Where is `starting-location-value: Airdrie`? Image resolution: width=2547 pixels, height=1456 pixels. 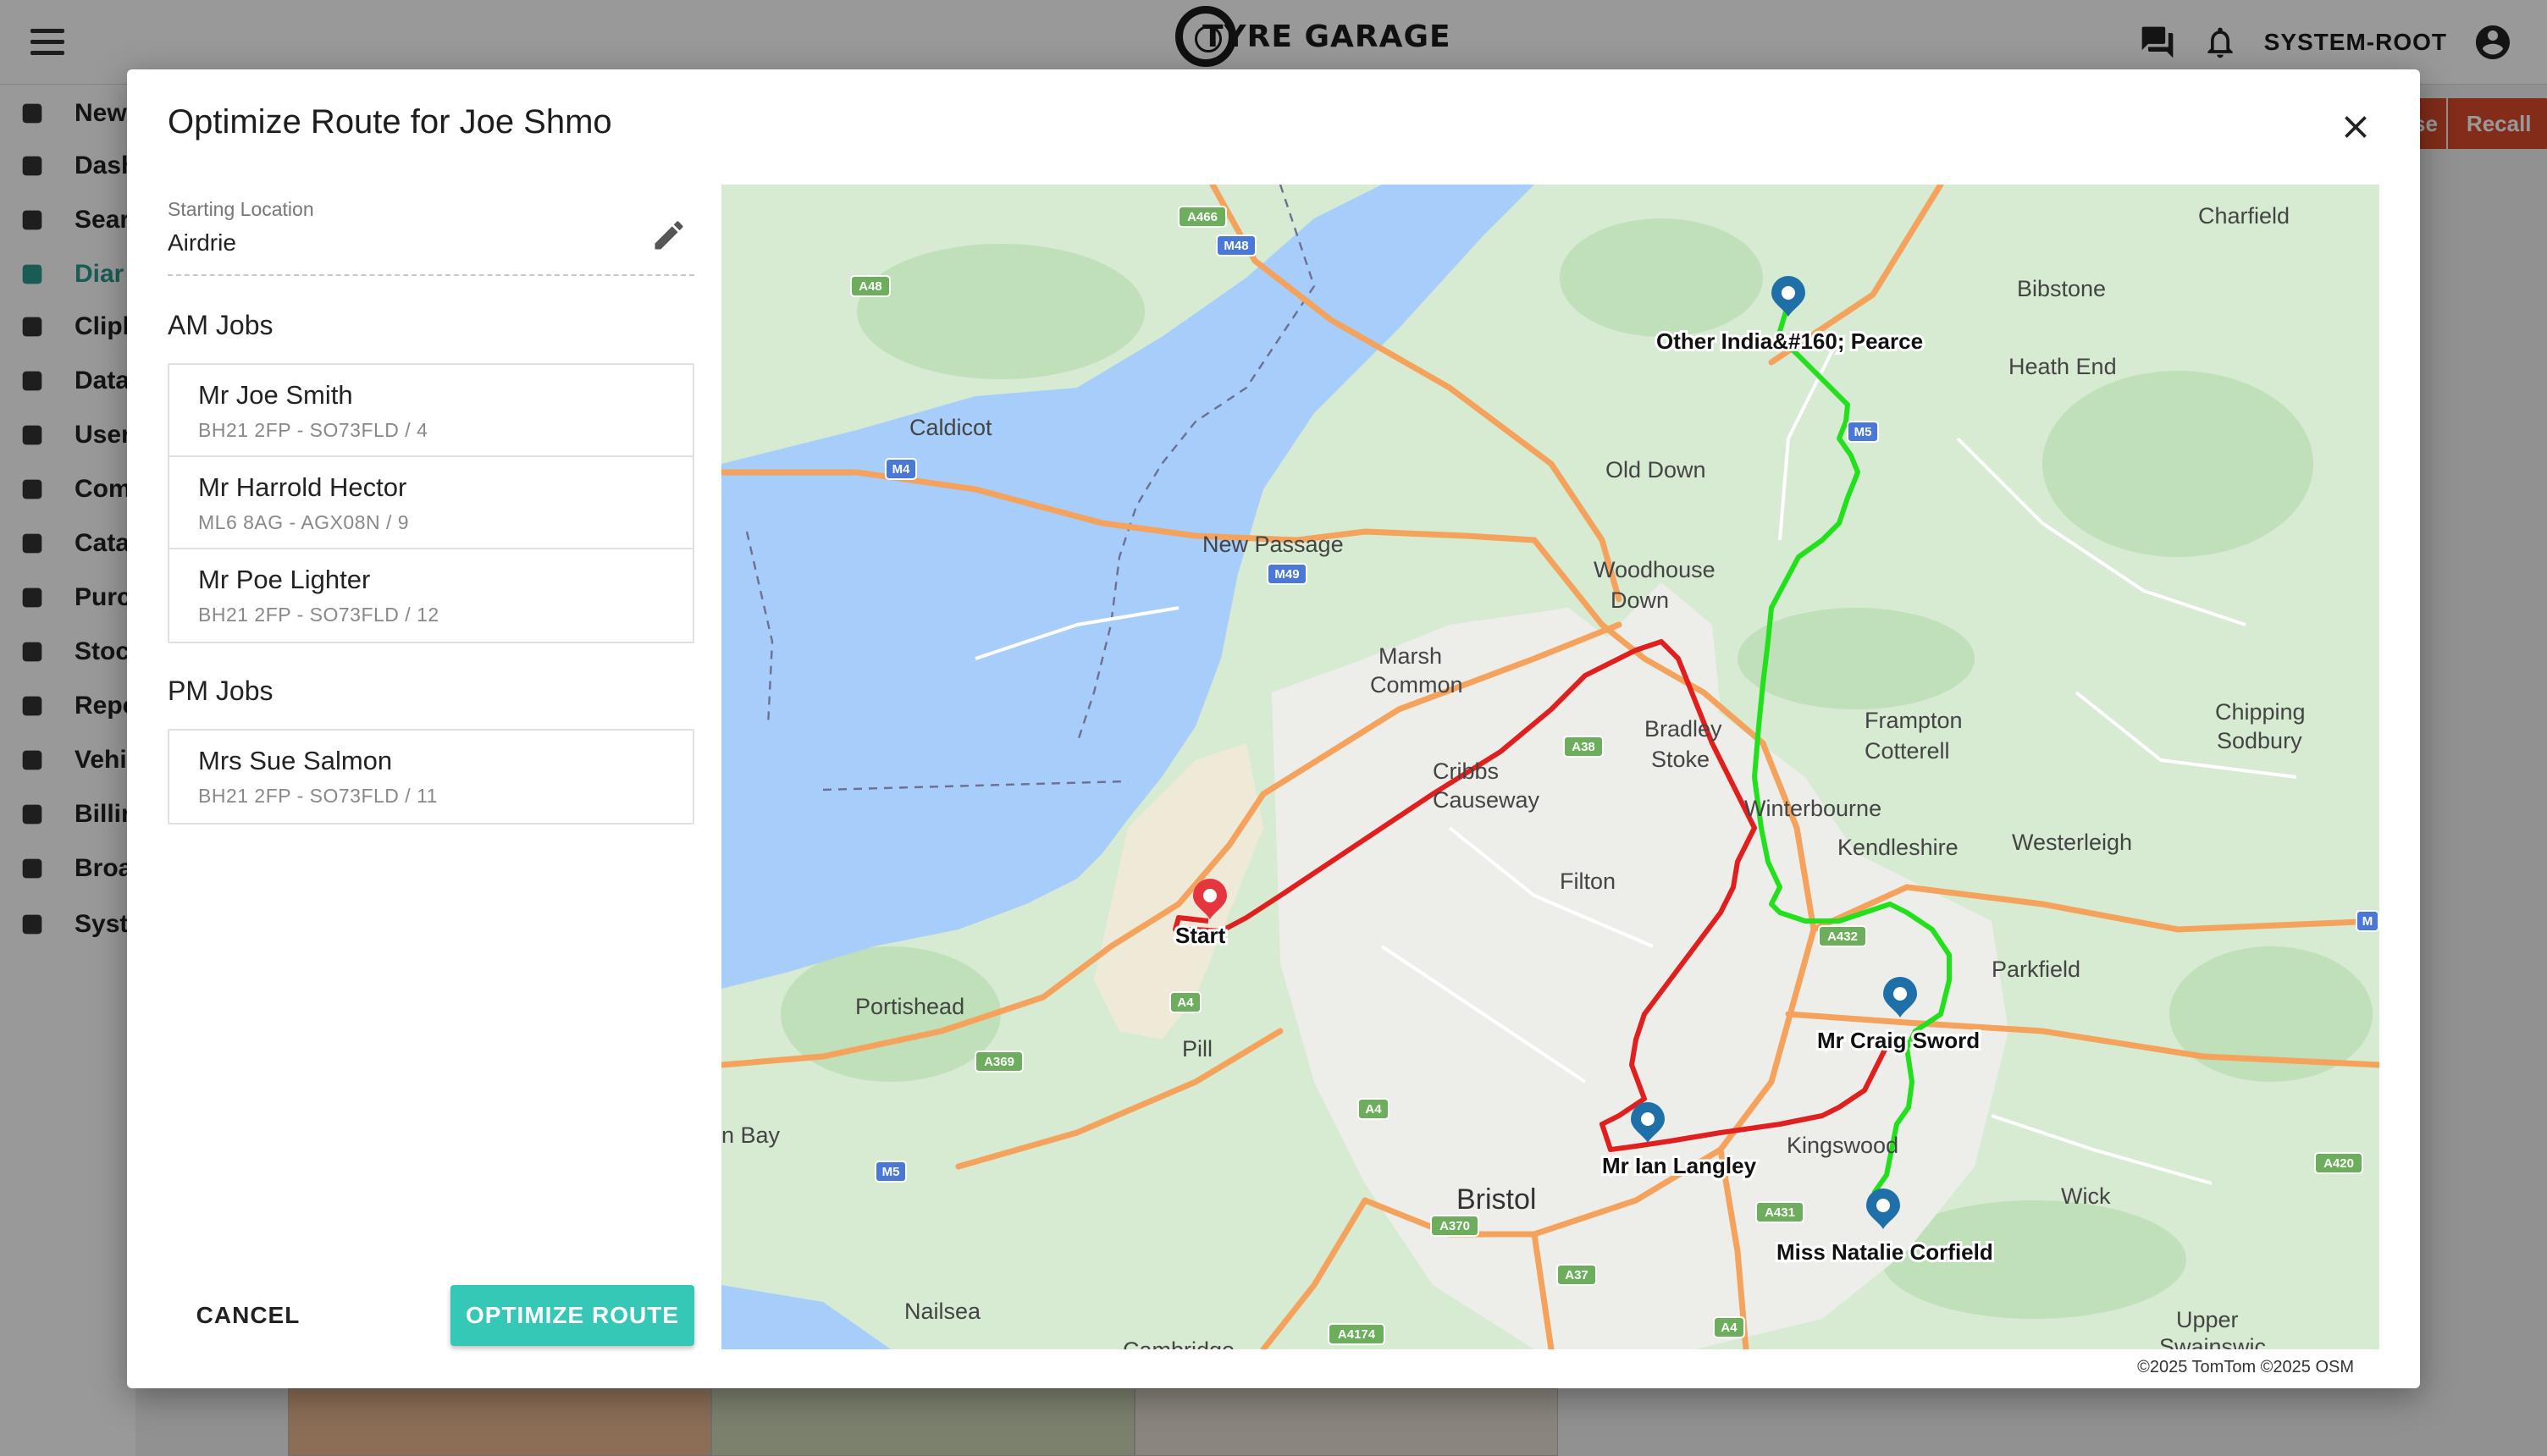
starting-location-value: Airdrie is located at coordinates (202, 242).